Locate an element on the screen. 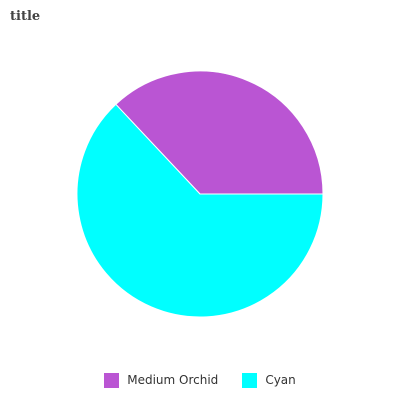 This screenshot has height=400, width=400. legend: Medium Orchid Cyan is located at coordinates (200, 380).